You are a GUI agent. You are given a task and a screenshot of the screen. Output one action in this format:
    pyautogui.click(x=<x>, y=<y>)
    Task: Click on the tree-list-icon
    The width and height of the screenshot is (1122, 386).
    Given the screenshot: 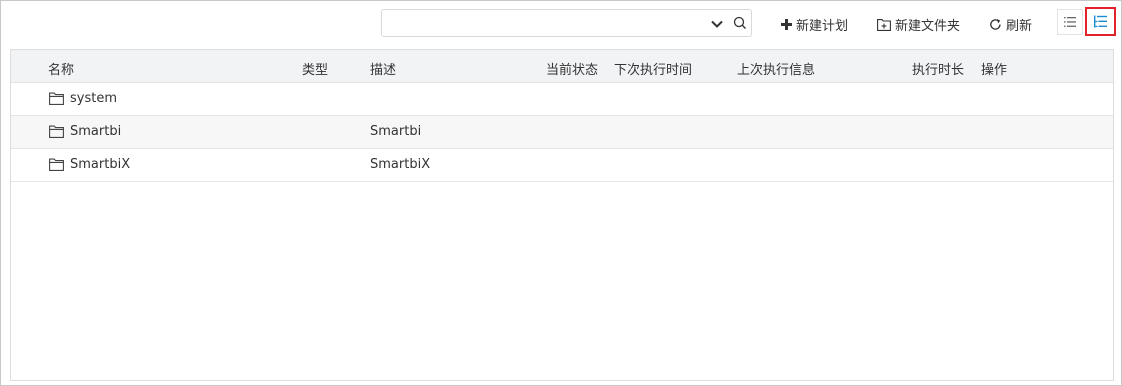 What is the action you would take?
    pyautogui.click(x=1100, y=21)
    